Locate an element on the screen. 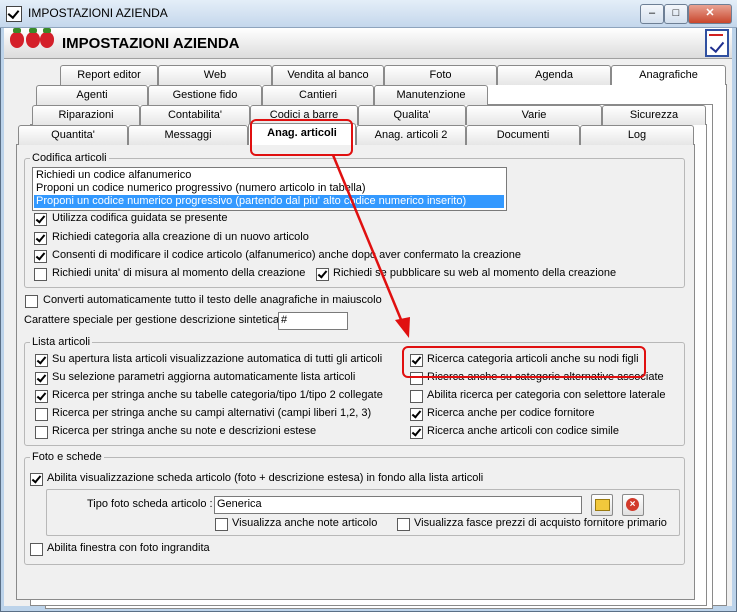  arrow-head is located at coordinates (402, 327).